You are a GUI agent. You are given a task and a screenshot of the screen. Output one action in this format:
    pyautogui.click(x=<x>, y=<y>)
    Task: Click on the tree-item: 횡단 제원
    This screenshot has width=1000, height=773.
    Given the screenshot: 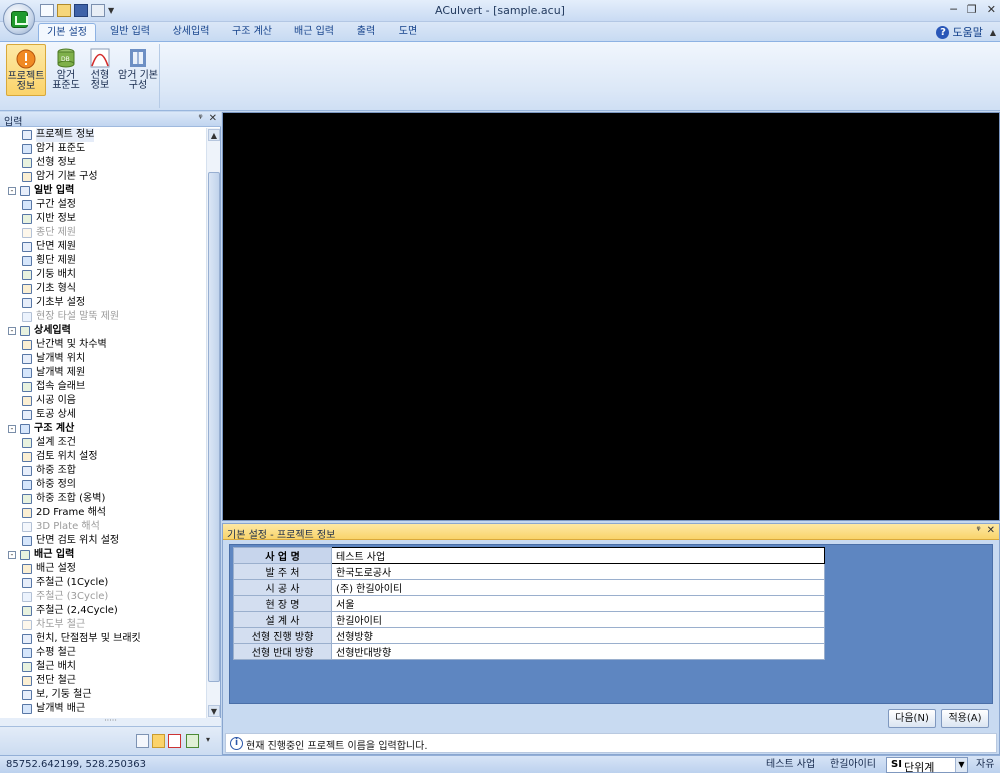 What is the action you would take?
    pyautogui.click(x=103, y=261)
    